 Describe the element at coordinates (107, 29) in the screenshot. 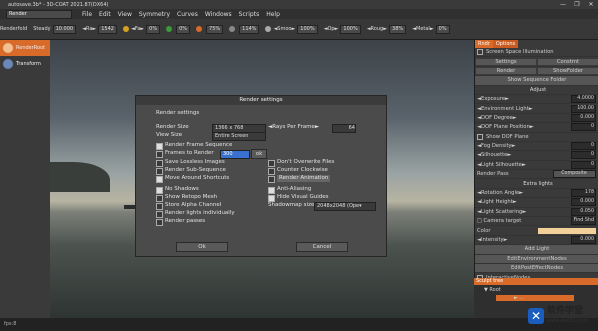

I see `toolbar-value: 1542` at that location.